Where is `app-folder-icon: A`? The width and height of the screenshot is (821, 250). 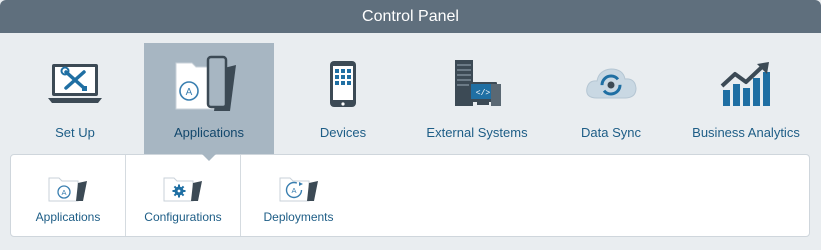 app-folder-icon: A is located at coordinates (67, 189).